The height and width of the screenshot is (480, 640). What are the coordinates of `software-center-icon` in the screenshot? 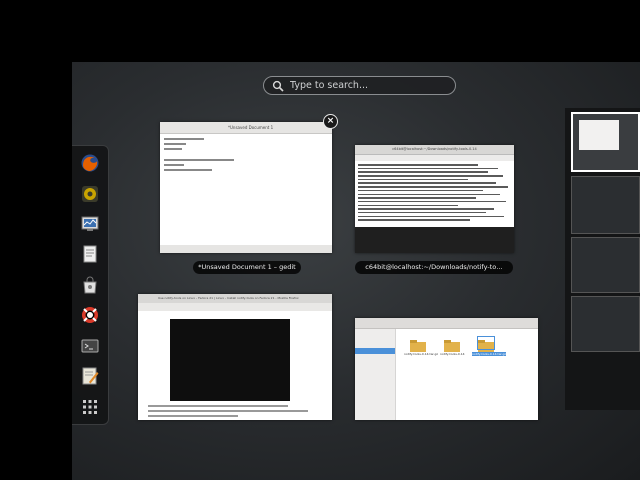 It's located at (90, 285).